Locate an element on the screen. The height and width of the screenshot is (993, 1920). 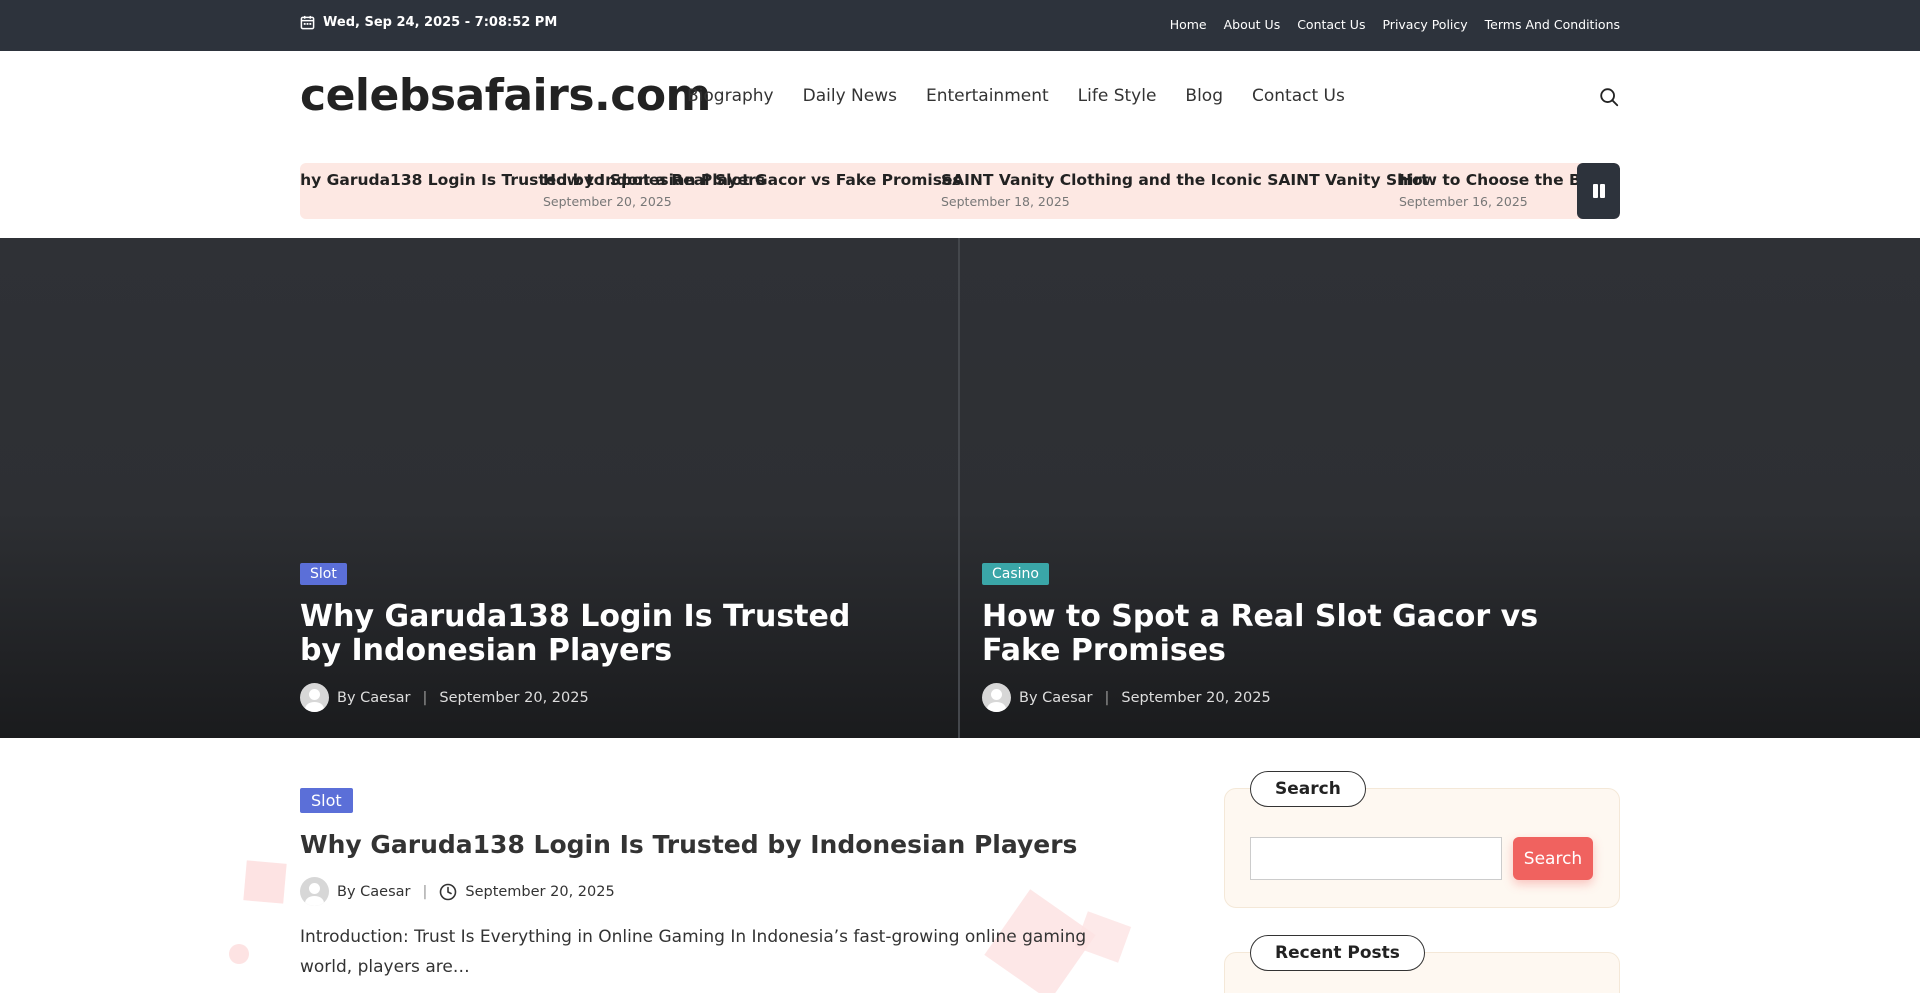
post-date: September 20, 2025 is located at coordinates (539, 892).